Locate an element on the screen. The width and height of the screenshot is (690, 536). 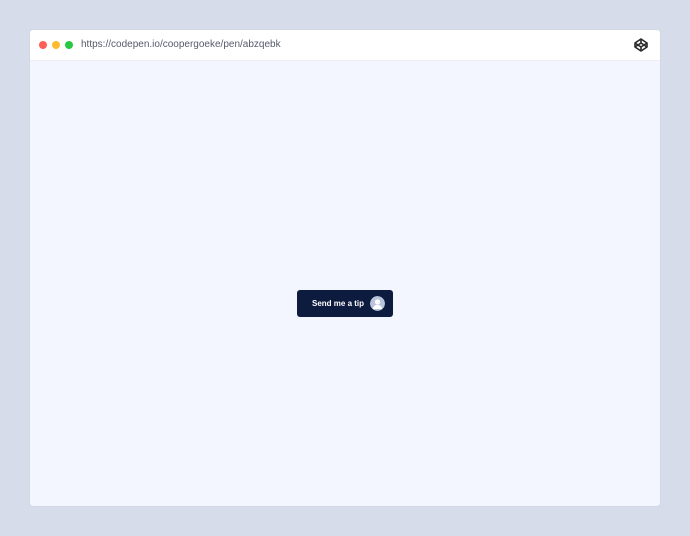
send-tip-button-label: Send me a tip is located at coordinates (338, 303).